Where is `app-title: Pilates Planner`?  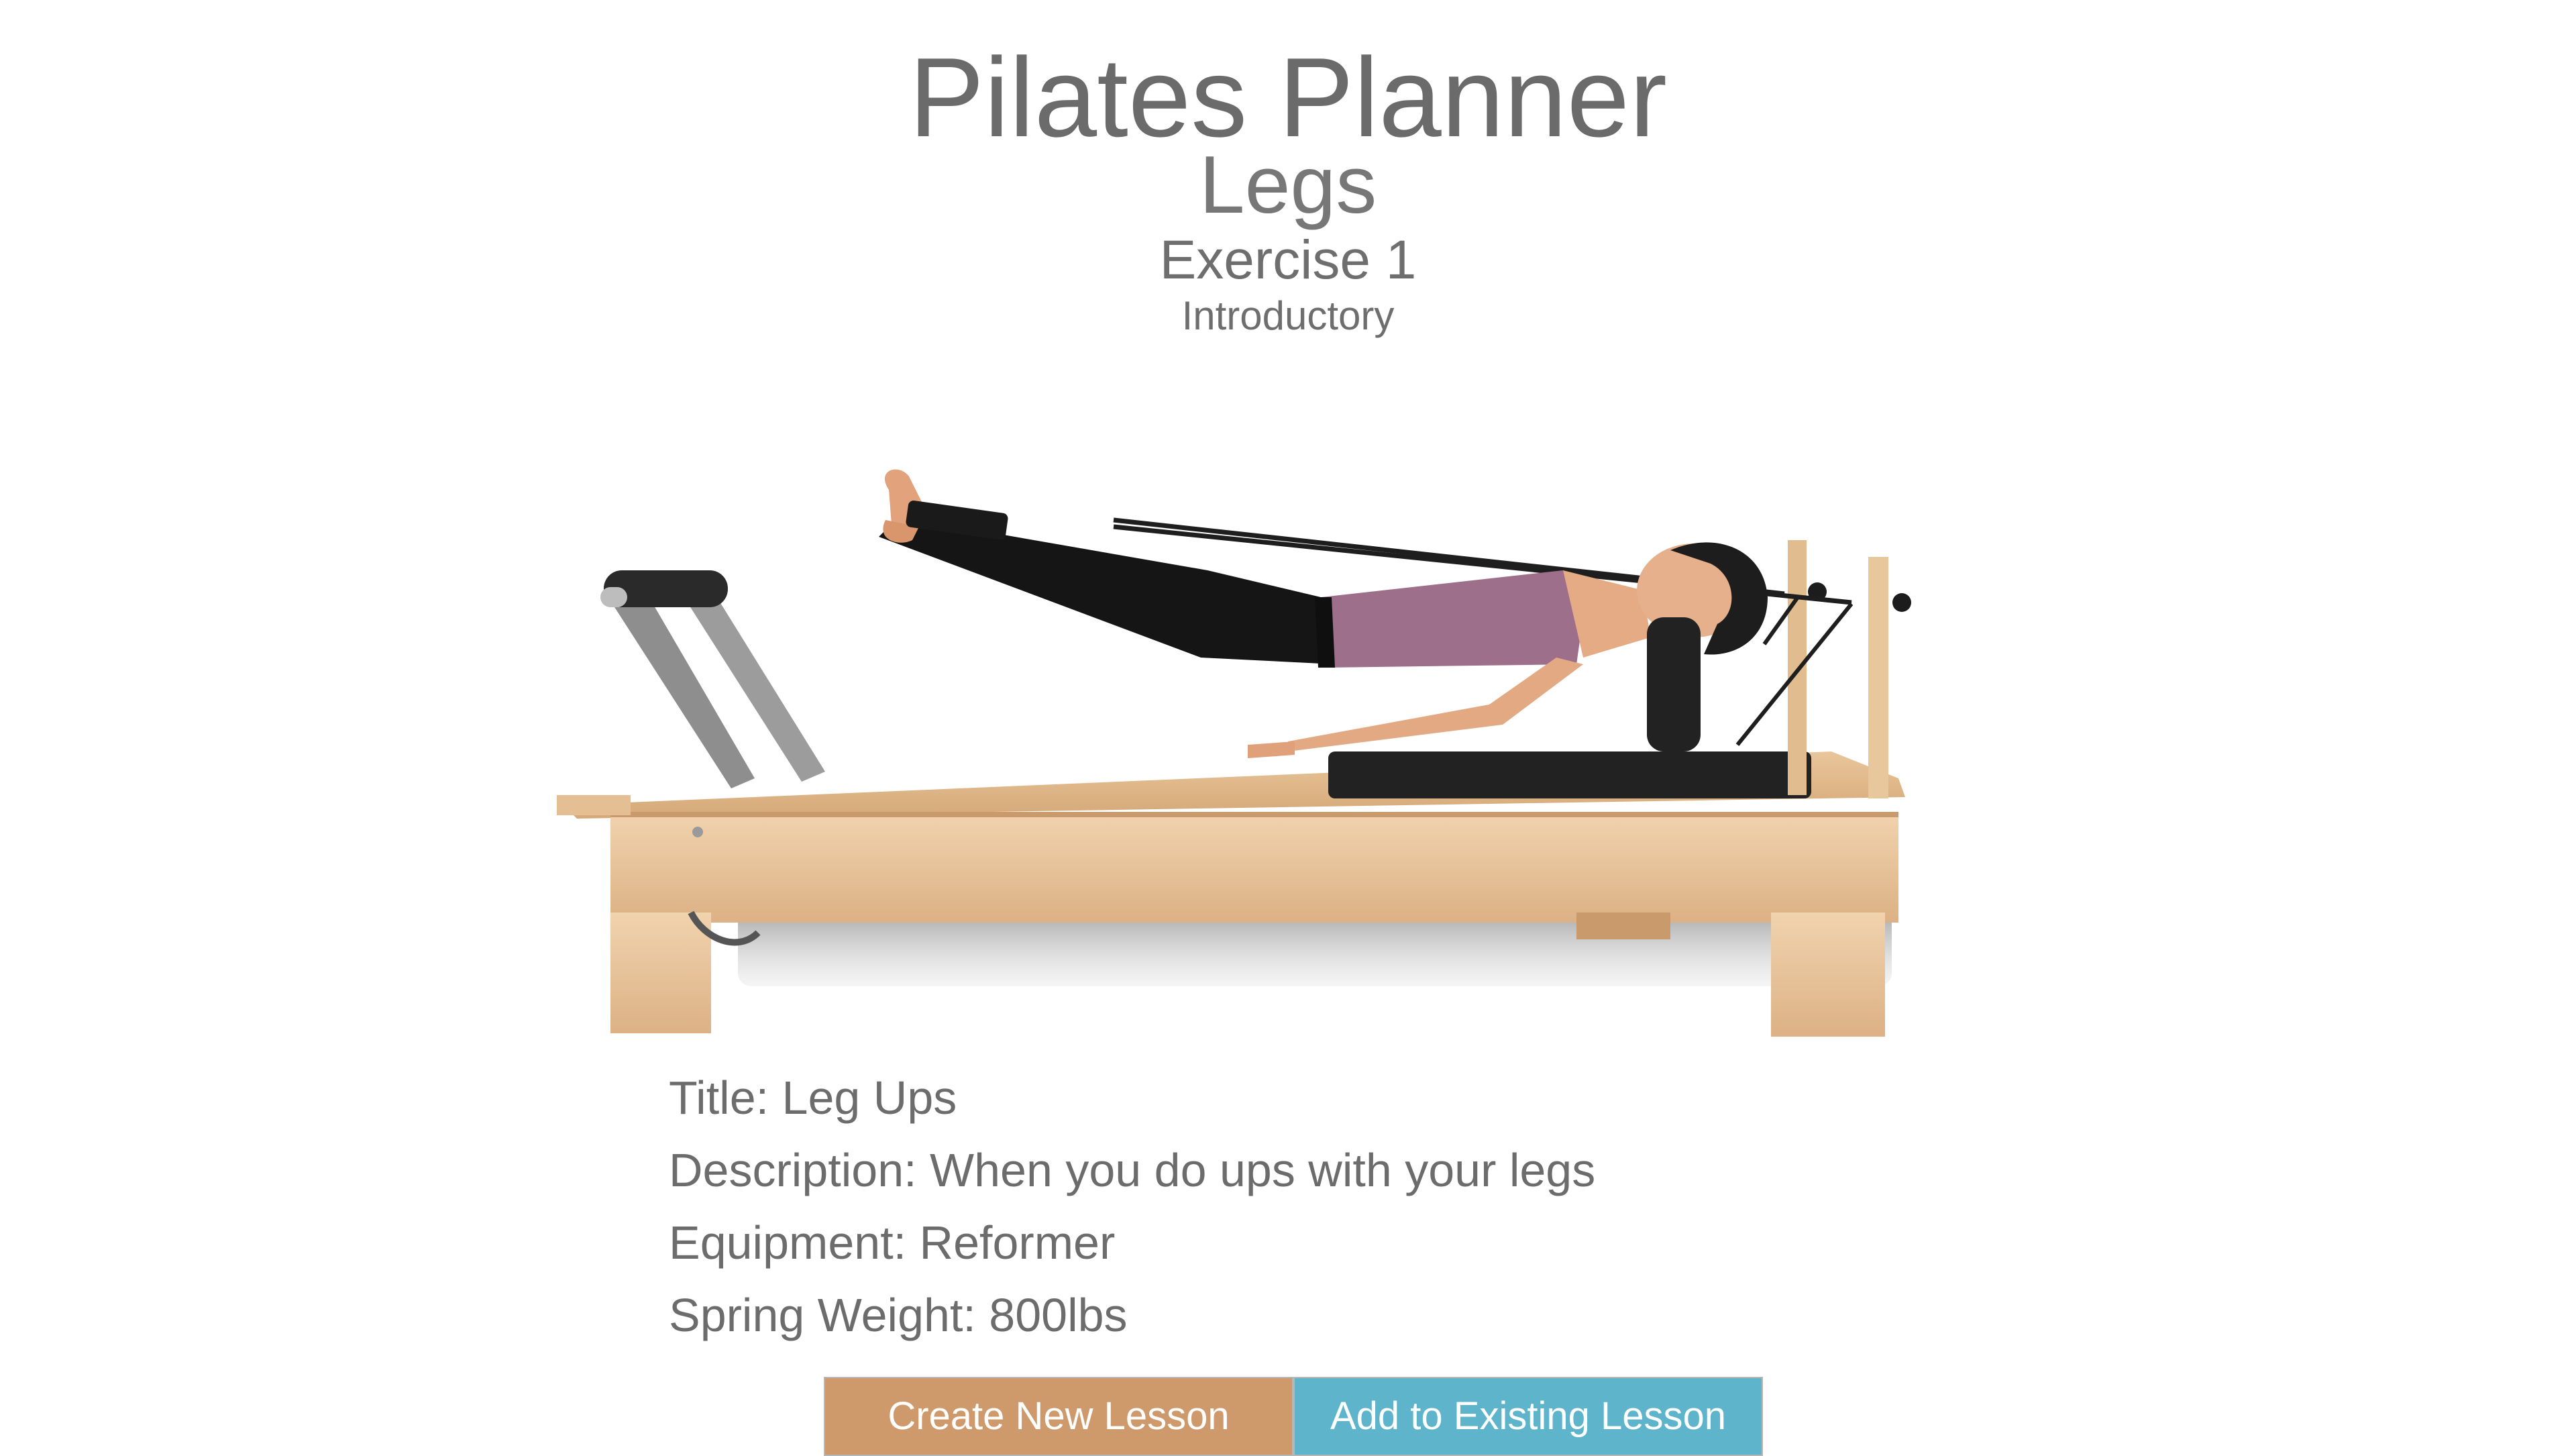
app-title: Pilates Planner is located at coordinates (1288, 97).